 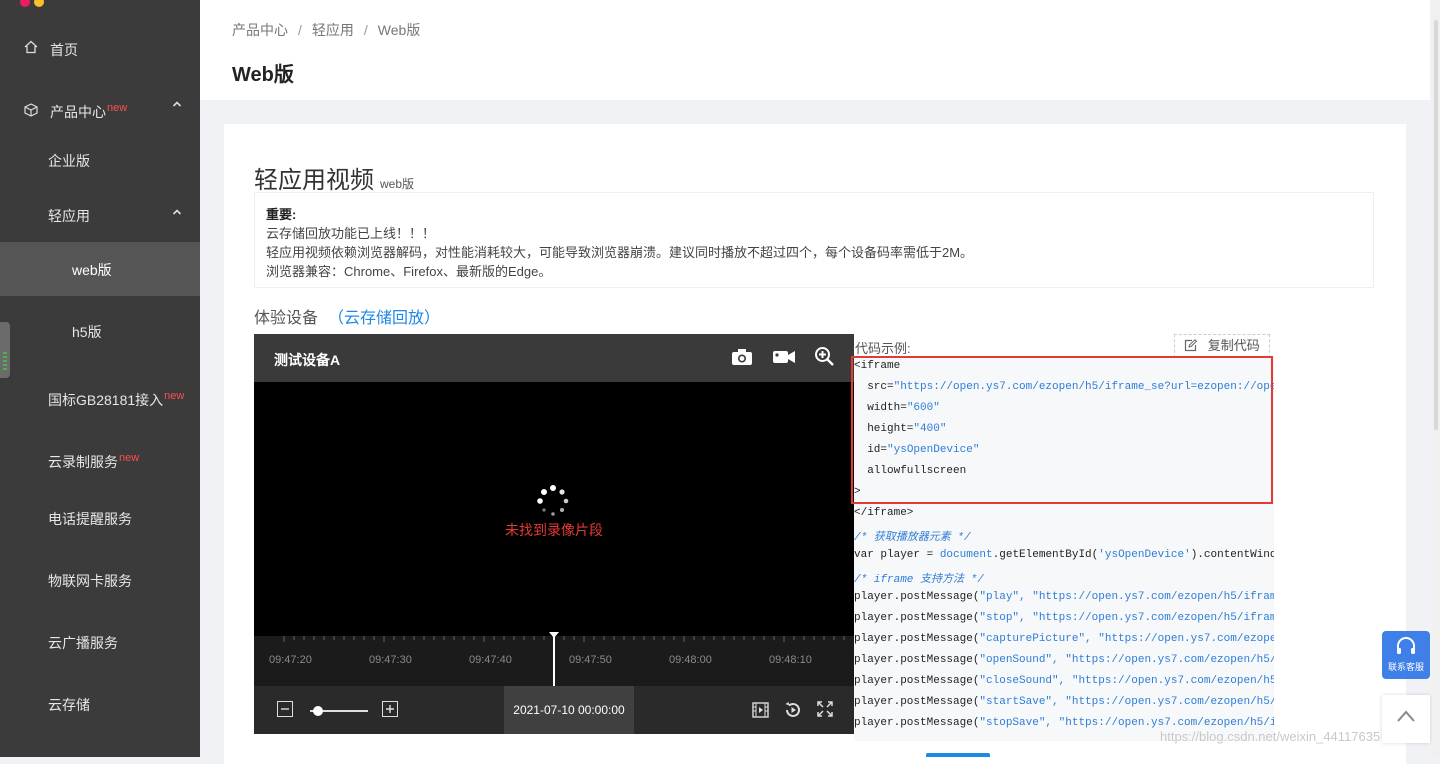 I want to click on timeline-label: 09:48:10, so click(x=790, y=660).